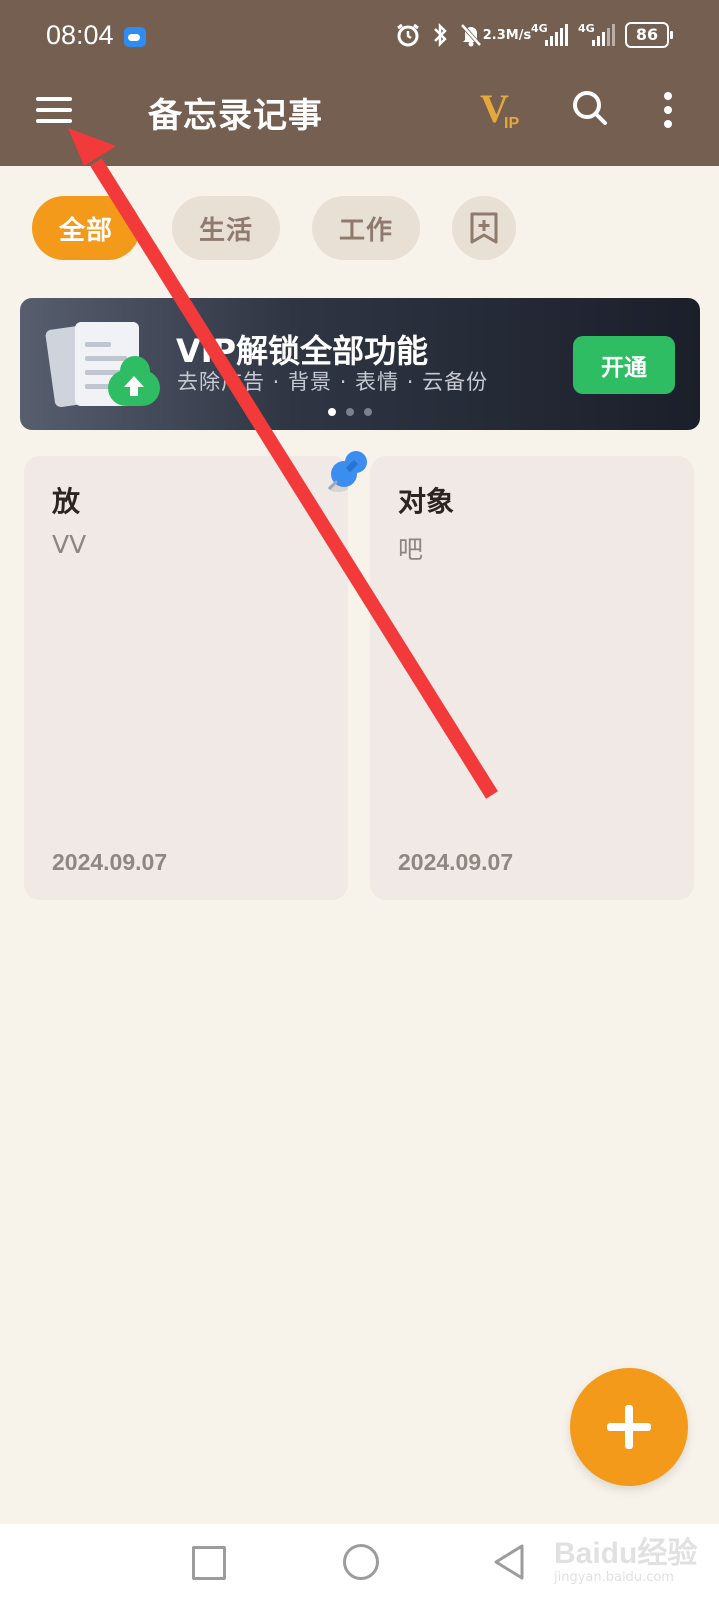 The height and width of the screenshot is (1600, 719). Describe the element at coordinates (332, 412) in the screenshot. I see `carousel-dot-active` at that location.